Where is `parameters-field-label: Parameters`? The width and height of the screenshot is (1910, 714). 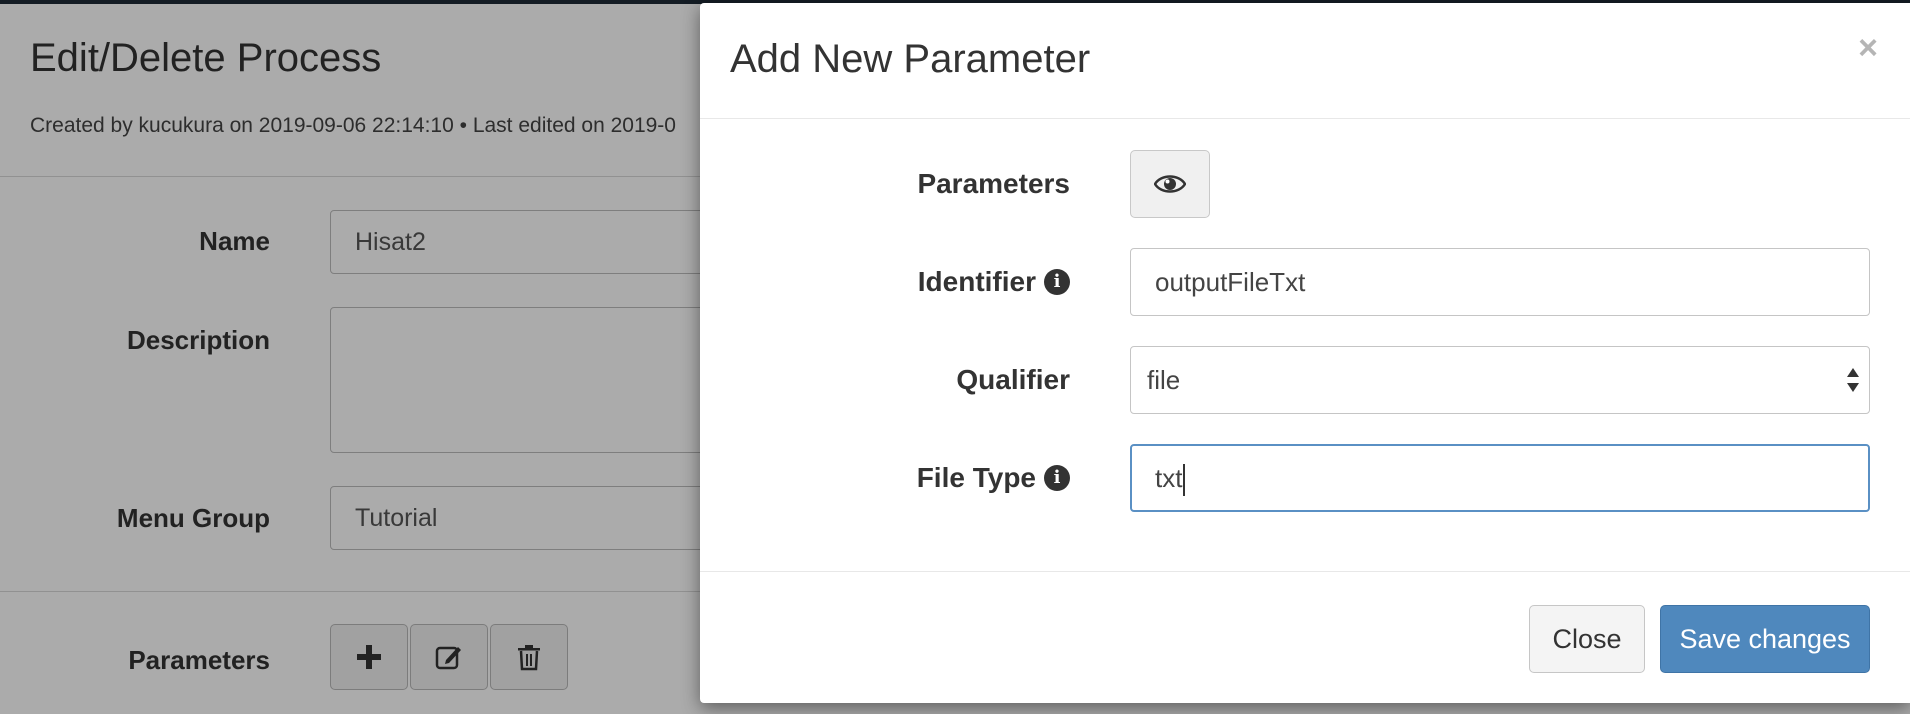 parameters-field-label: Parameters is located at coordinates (885, 184).